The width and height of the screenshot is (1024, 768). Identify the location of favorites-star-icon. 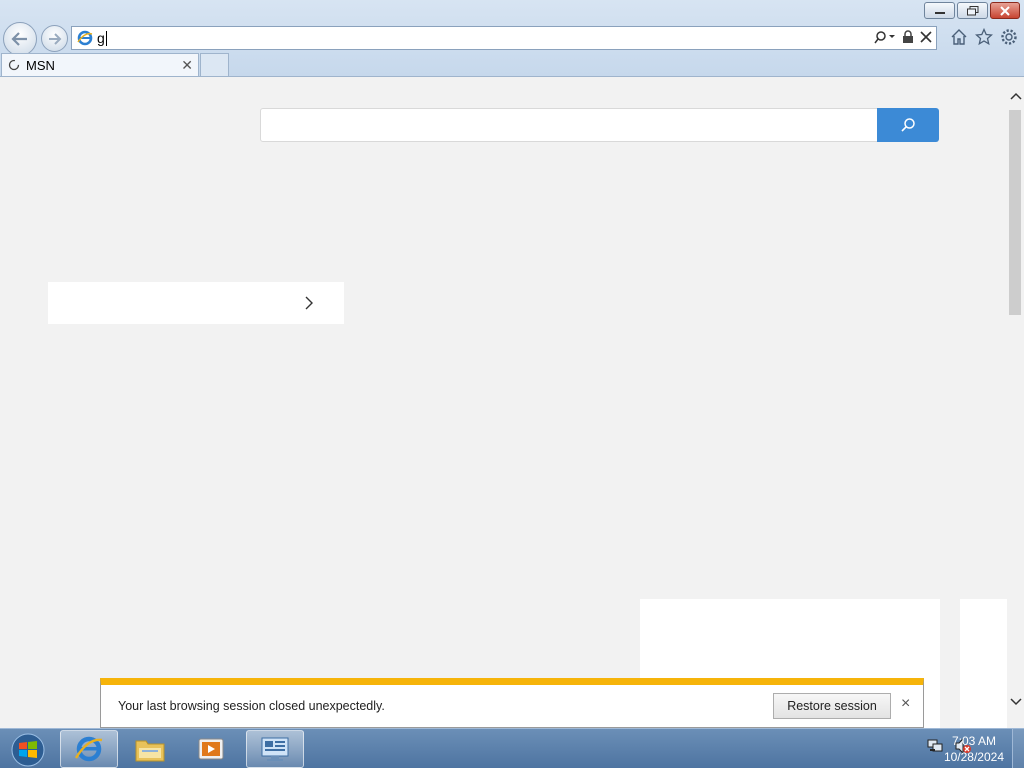
(984, 37).